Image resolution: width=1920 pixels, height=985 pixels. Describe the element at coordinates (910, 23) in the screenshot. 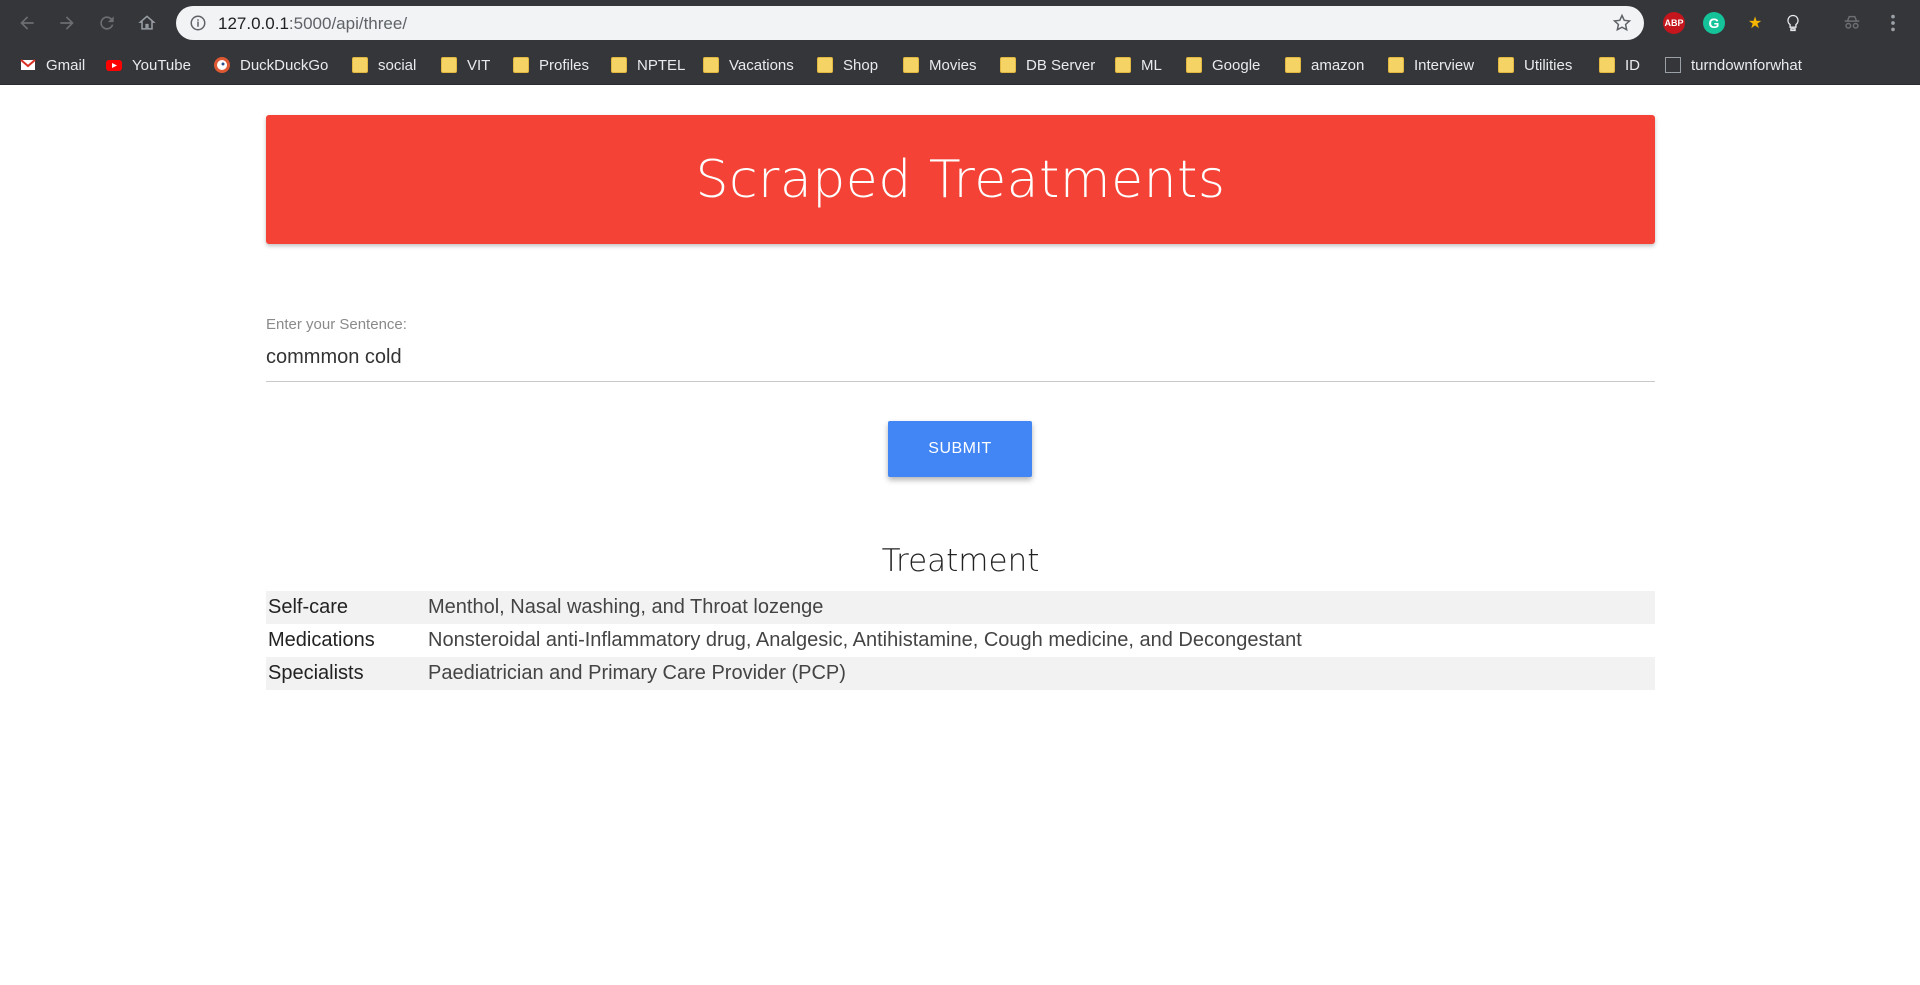

I see `address-bar: 127.0.0.1:5000/api/three/` at that location.